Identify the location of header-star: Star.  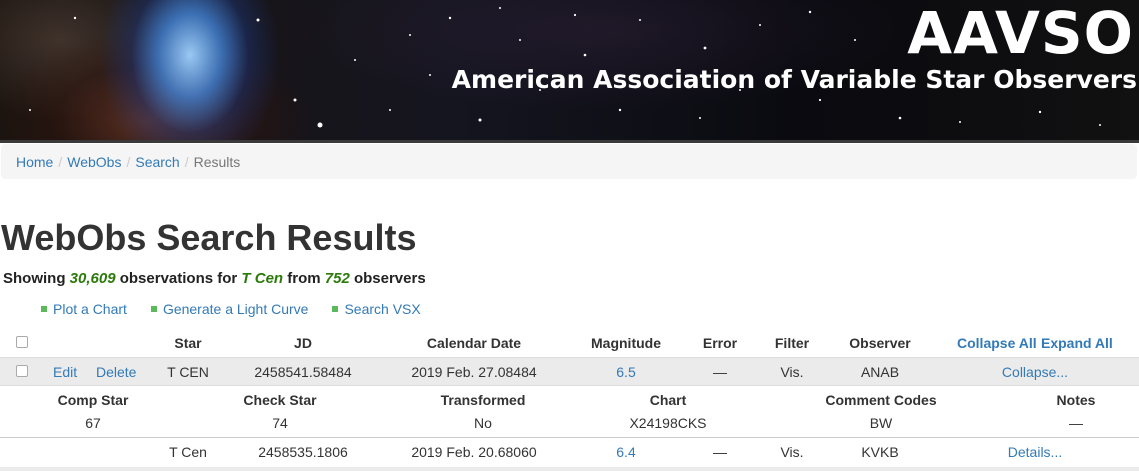
(188, 343).